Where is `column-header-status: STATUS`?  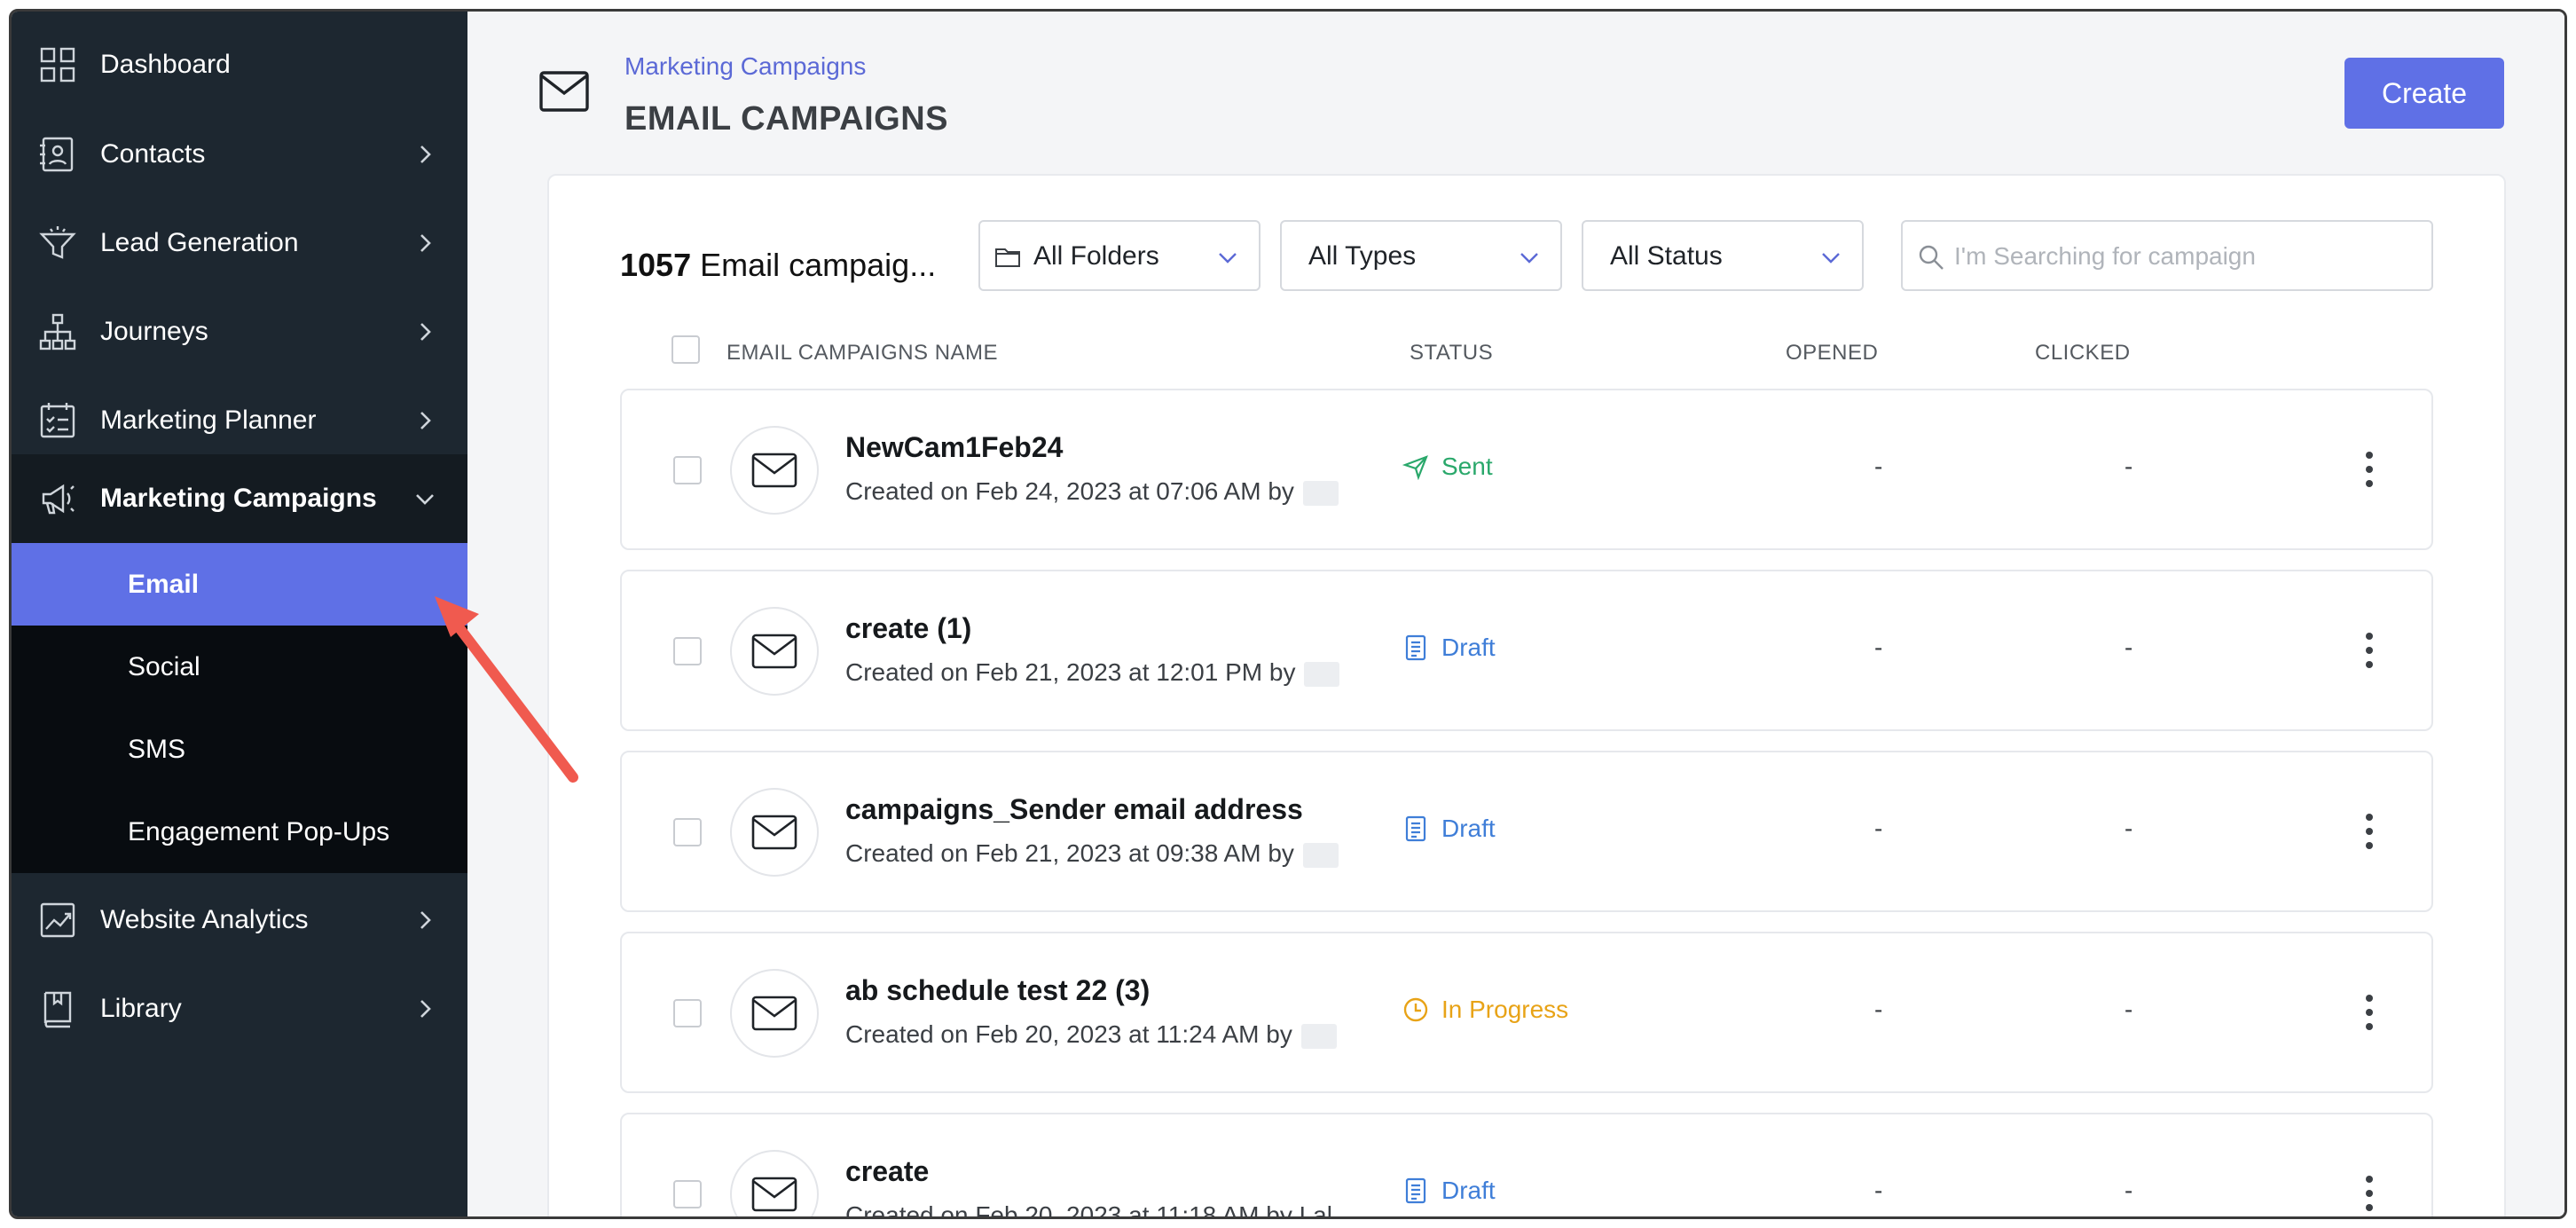 column-header-status: STATUS is located at coordinates (1451, 353).